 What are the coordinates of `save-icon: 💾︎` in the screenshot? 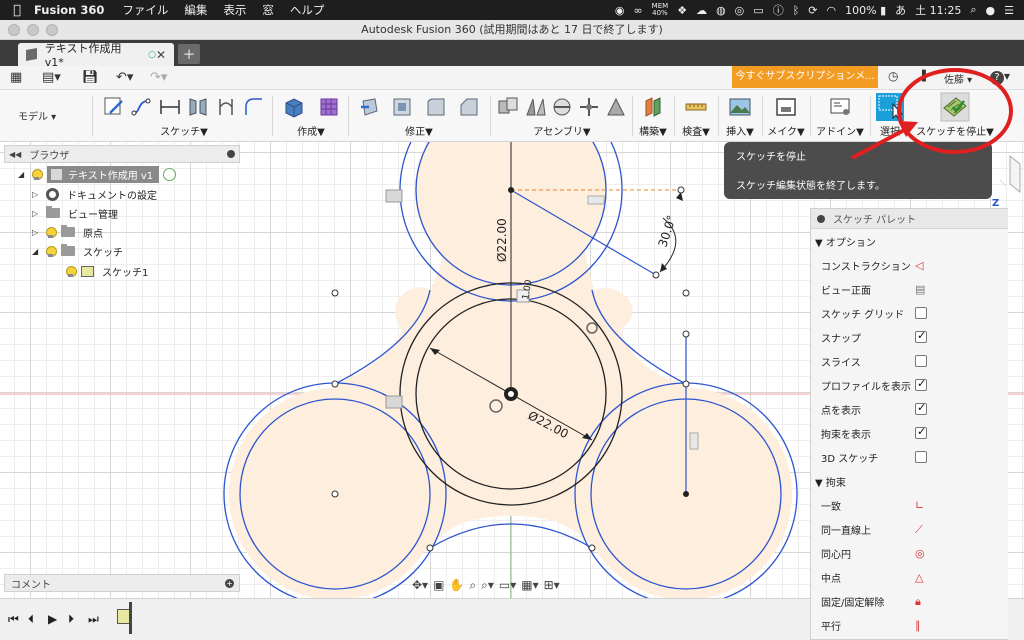 It's located at (90, 78).